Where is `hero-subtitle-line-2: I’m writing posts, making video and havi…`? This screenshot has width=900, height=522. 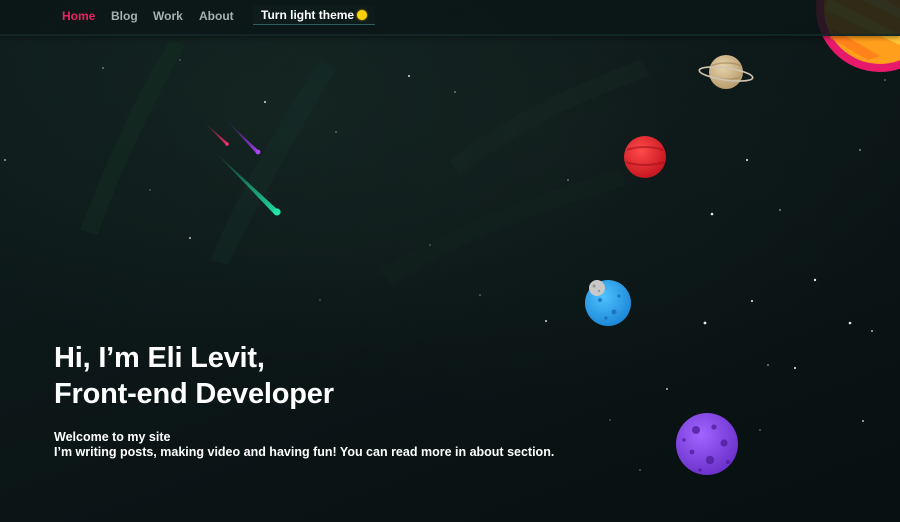 hero-subtitle-line-2: I’m writing posts, making video and havi… is located at coordinates (304, 452).